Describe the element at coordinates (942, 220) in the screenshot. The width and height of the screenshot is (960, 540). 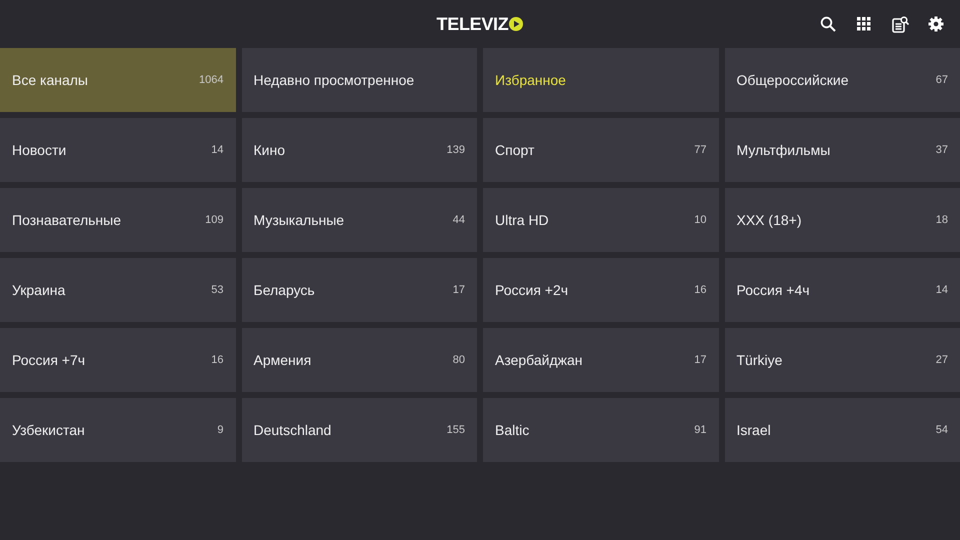
I see `channel-count: 18` at that location.